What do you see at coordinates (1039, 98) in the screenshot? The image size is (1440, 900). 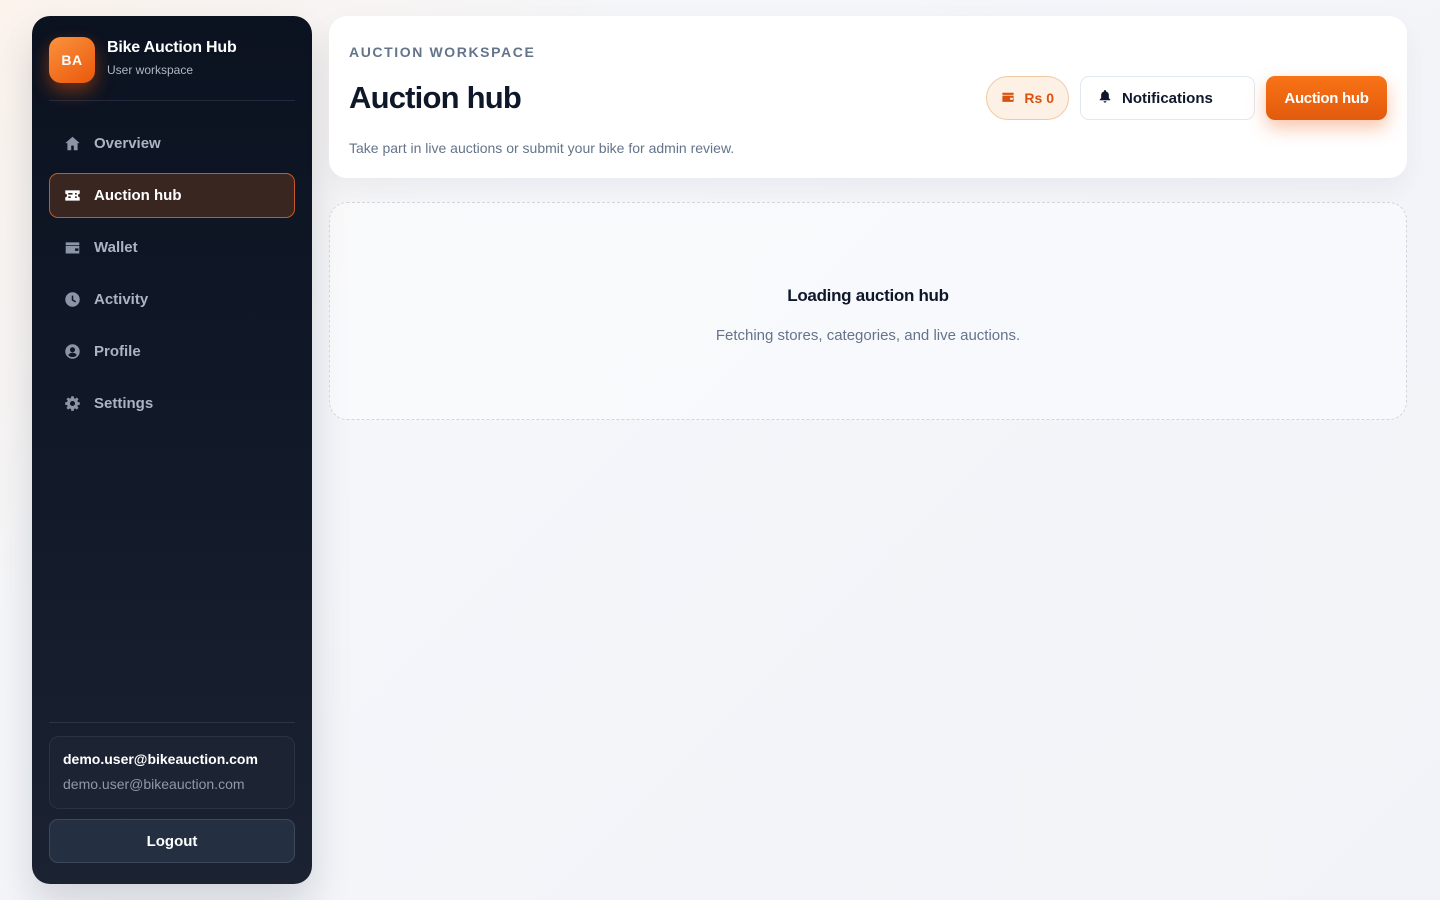 I see `wallet-balance: Rs 0` at bounding box center [1039, 98].